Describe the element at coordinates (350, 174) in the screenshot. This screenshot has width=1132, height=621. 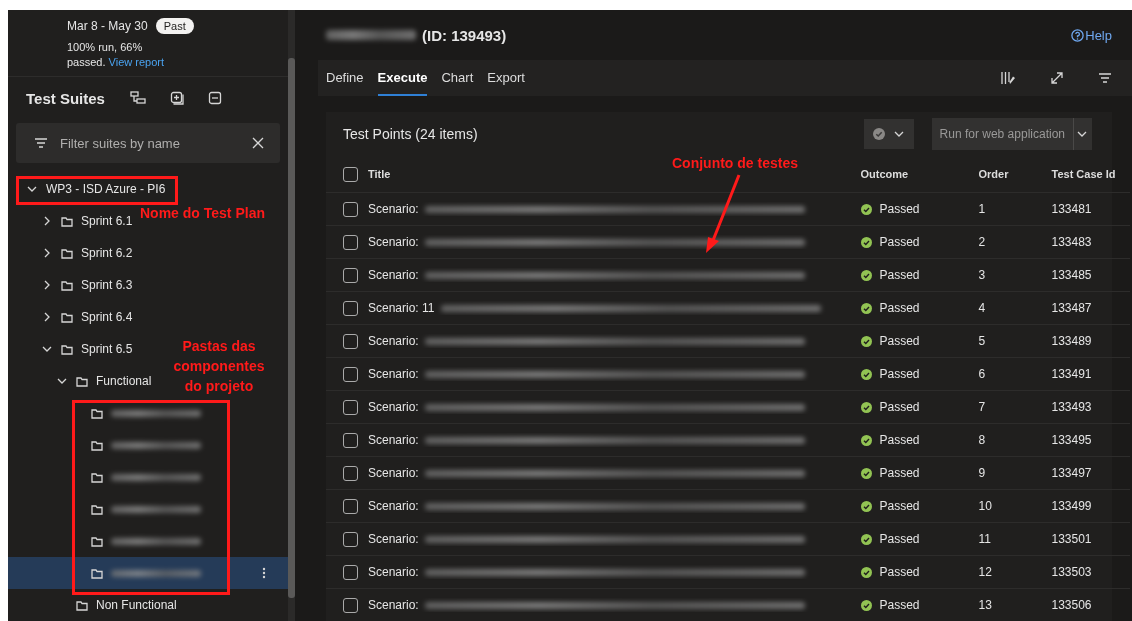
I see `select-all-checkbox` at that location.